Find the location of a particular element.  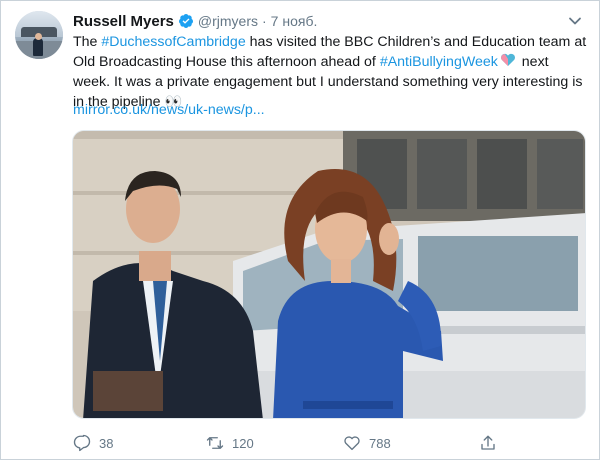

hashtag-link: #AntiBullyingWeek is located at coordinates (439, 62).